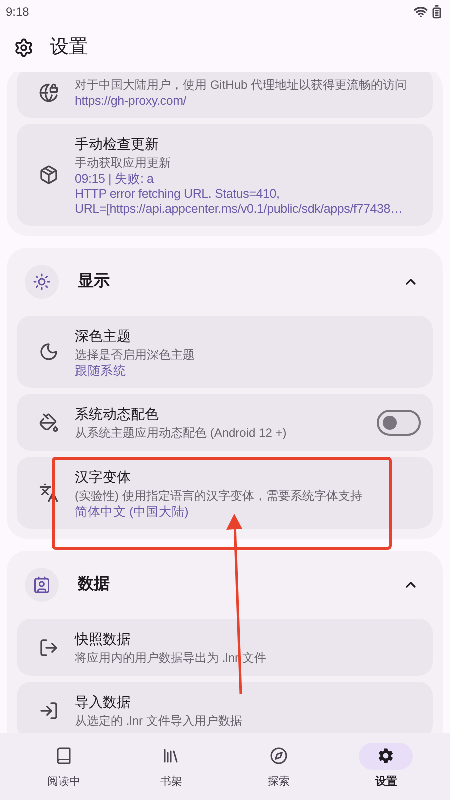 The width and height of the screenshot is (450, 800). I want to click on setting-description: 选择是否启用深色主题, so click(135, 355).